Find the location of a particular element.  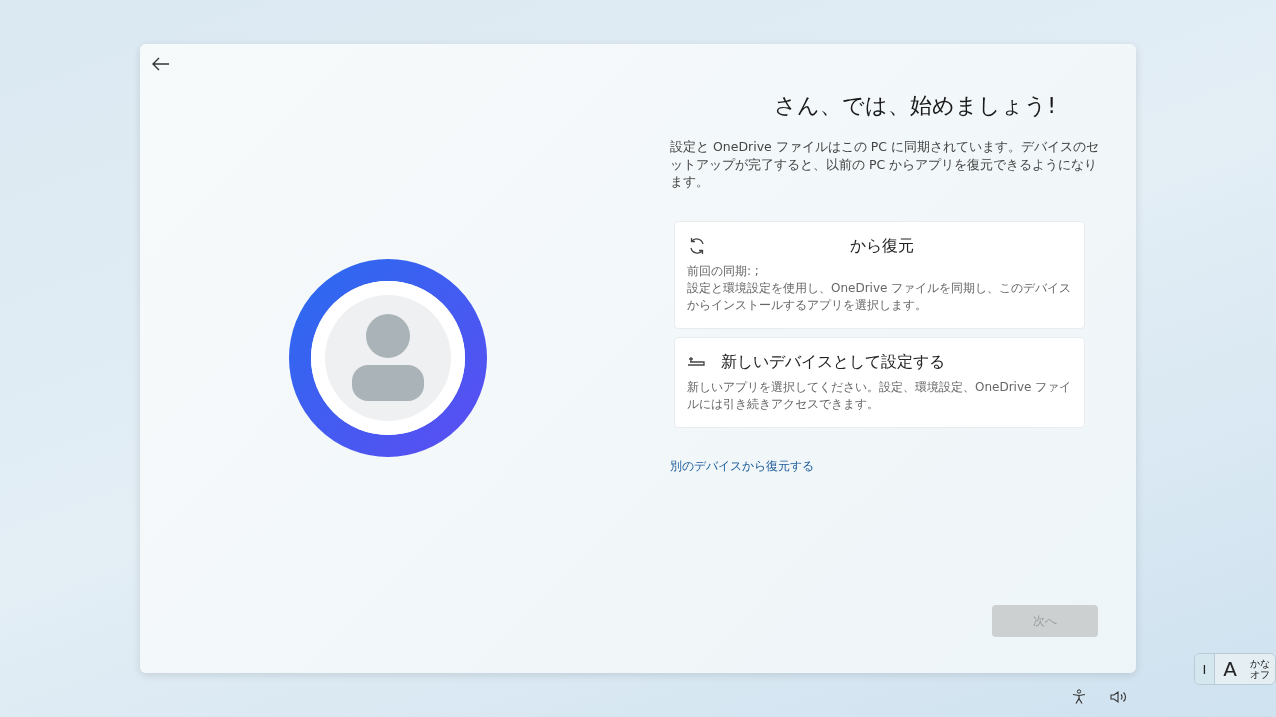

ime-cursor-button: I is located at coordinates (1205, 669).